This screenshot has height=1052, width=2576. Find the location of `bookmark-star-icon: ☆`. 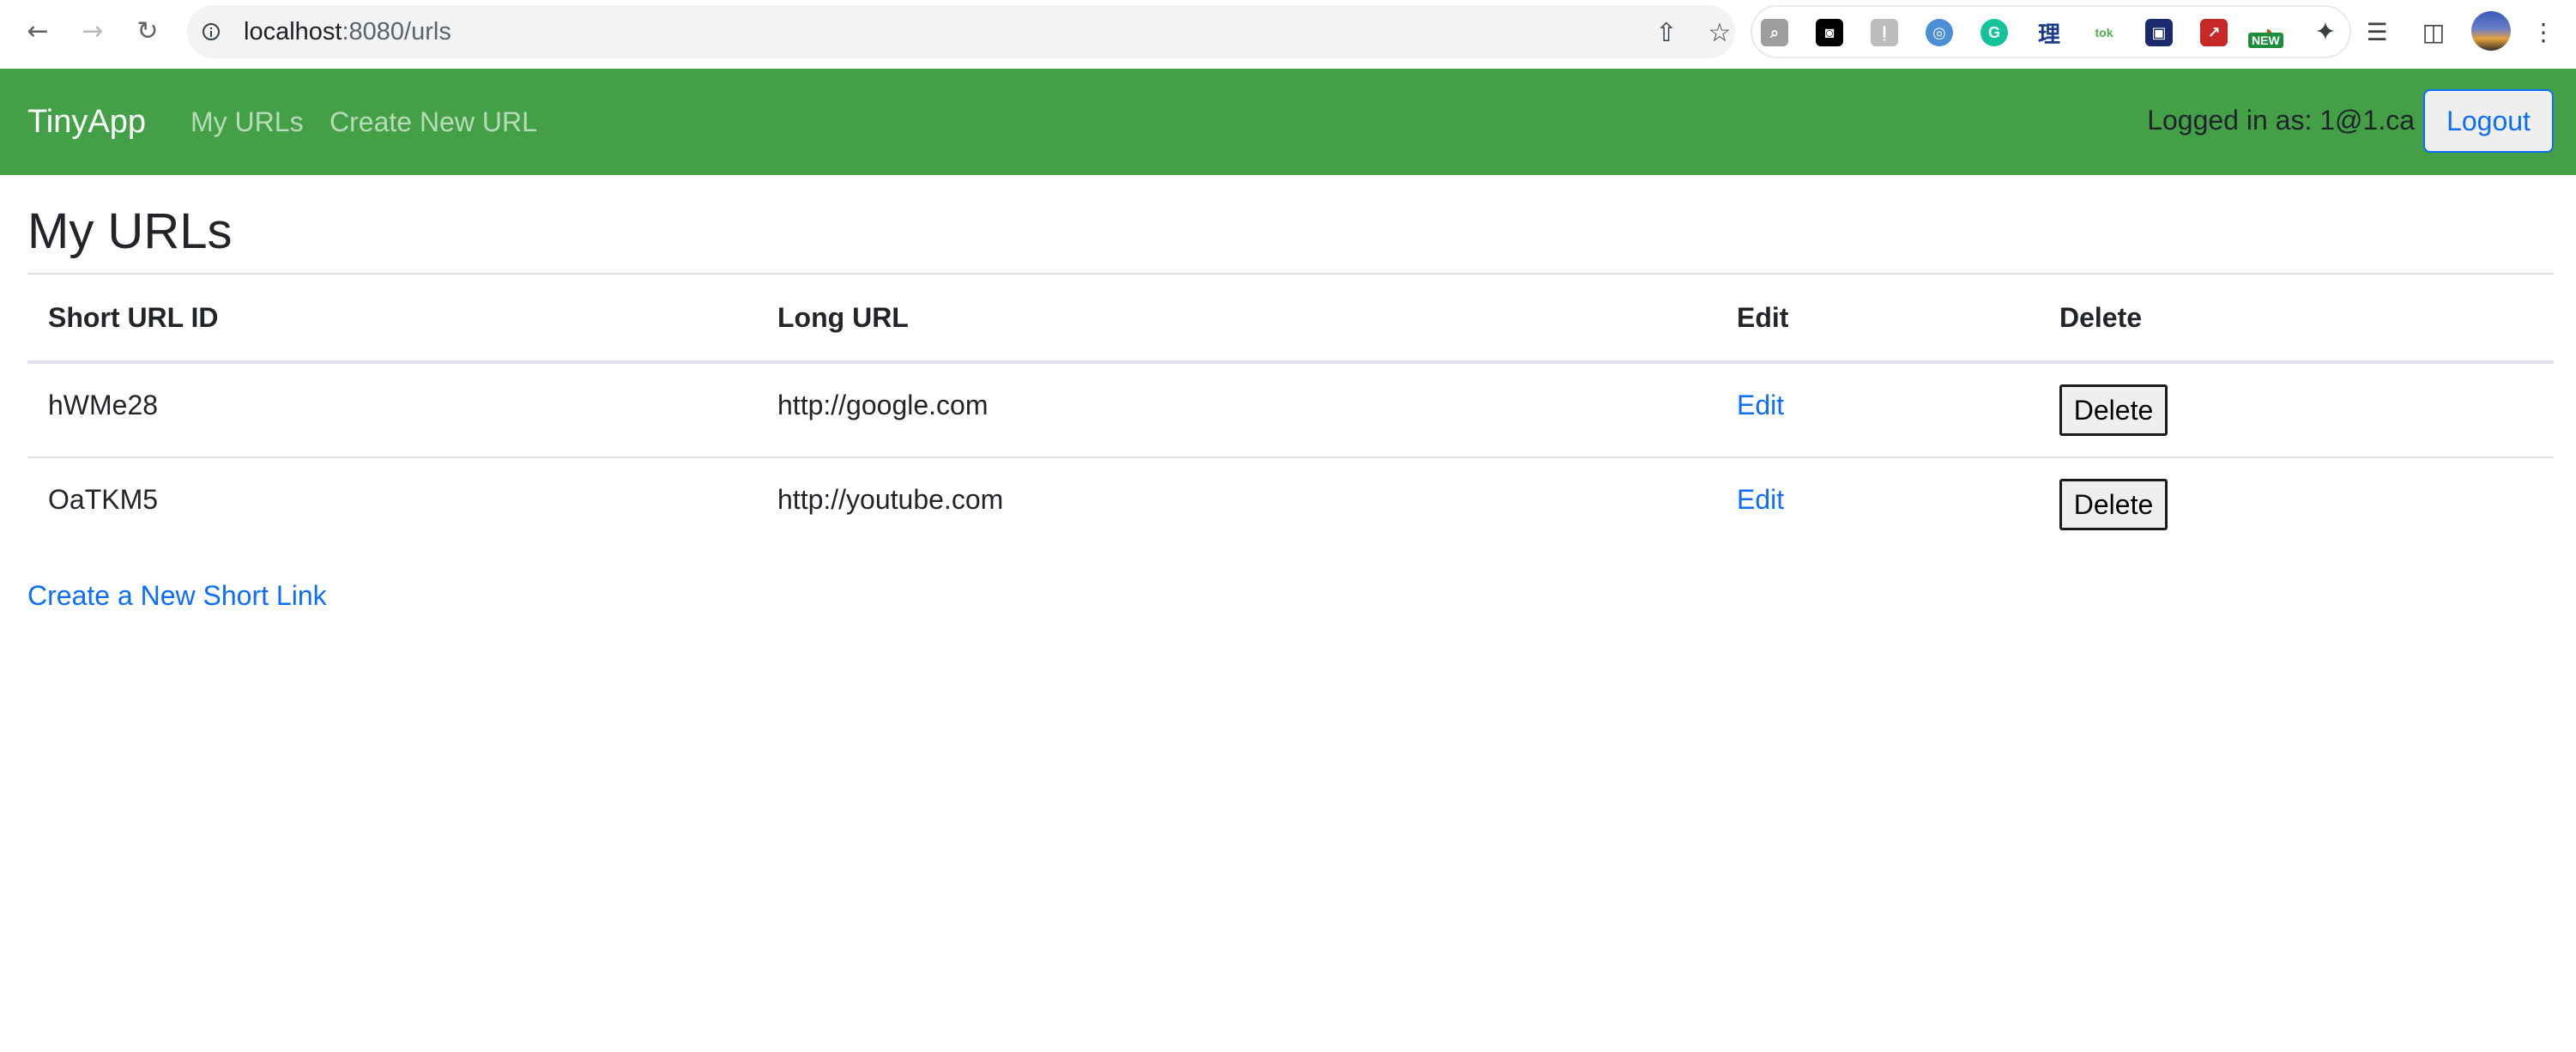

bookmark-star-icon: ☆ is located at coordinates (1719, 33).